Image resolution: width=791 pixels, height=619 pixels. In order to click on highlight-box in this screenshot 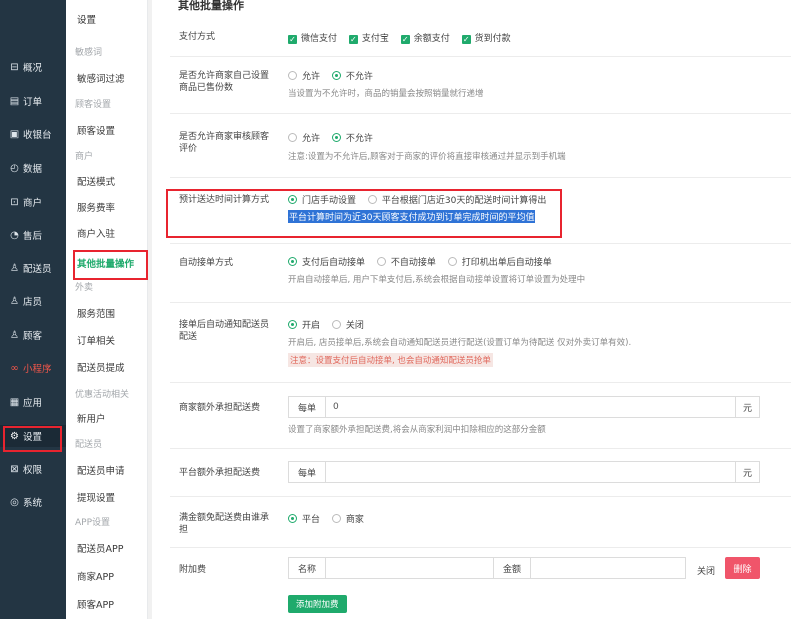, I will do `click(110, 265)`.